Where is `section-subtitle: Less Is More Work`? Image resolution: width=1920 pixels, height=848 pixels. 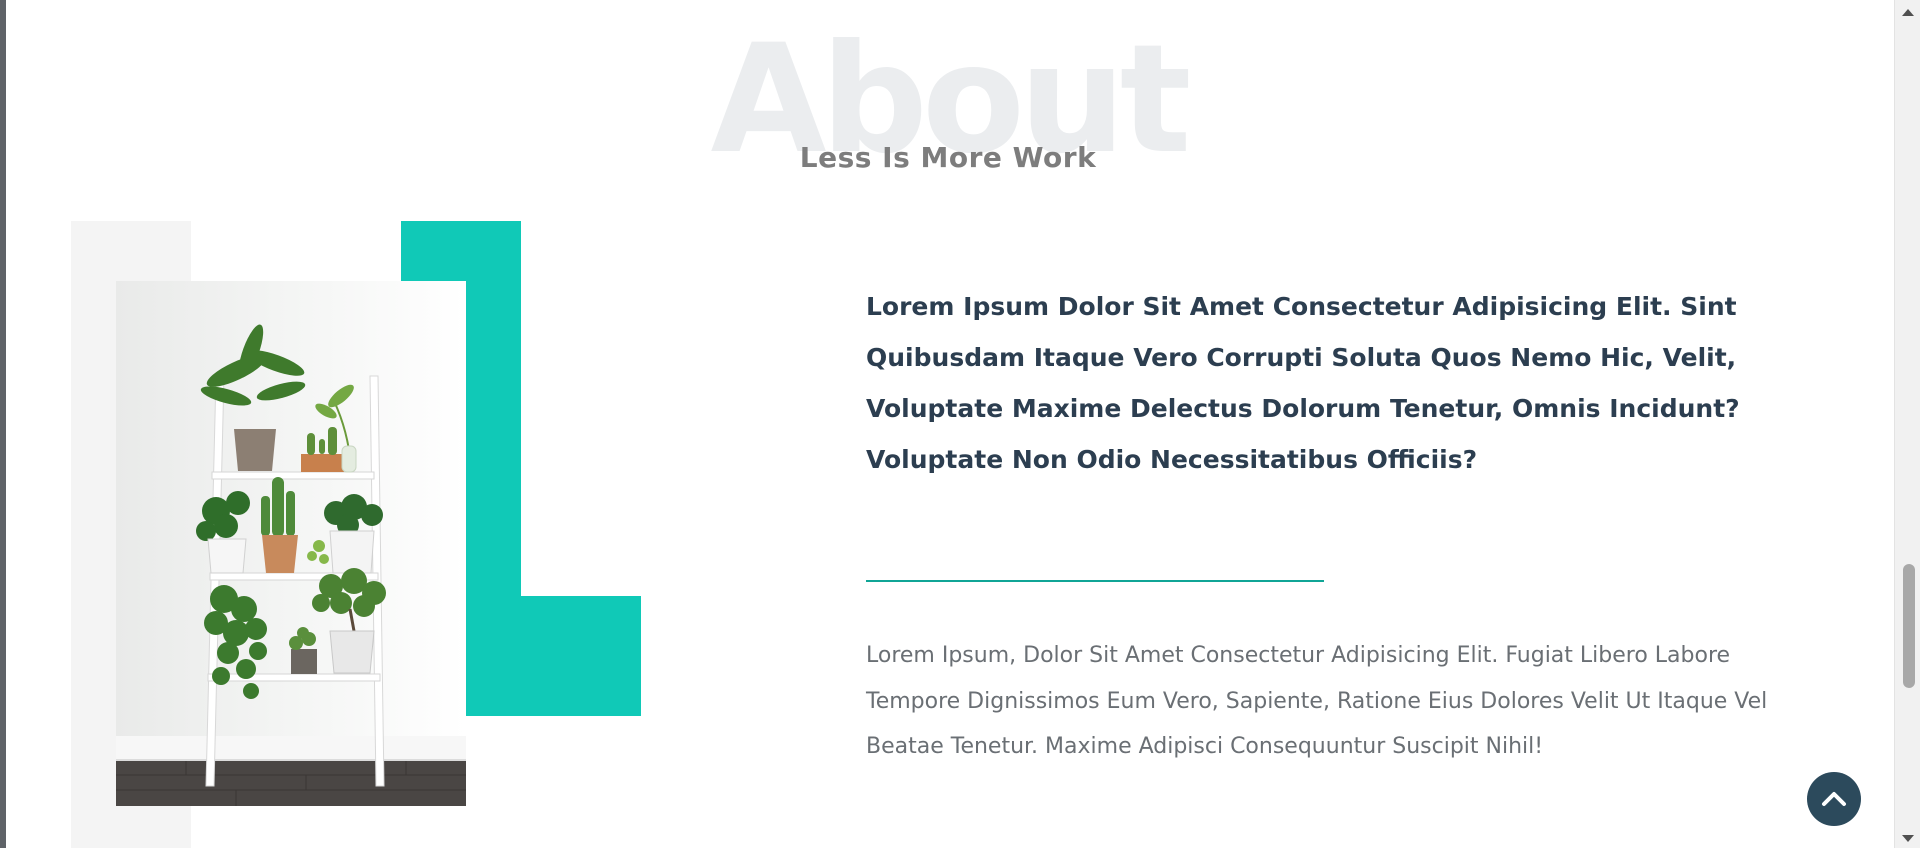
section-subtitle: Less Is More Work is located at coordinates (948, 157).